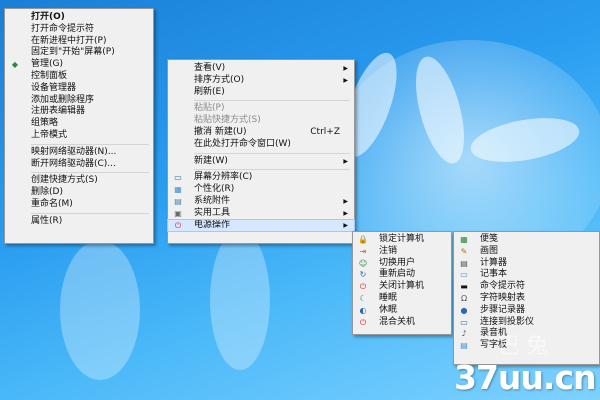  I want to click on logo-text: 37uu.cn, so click(525, 377).